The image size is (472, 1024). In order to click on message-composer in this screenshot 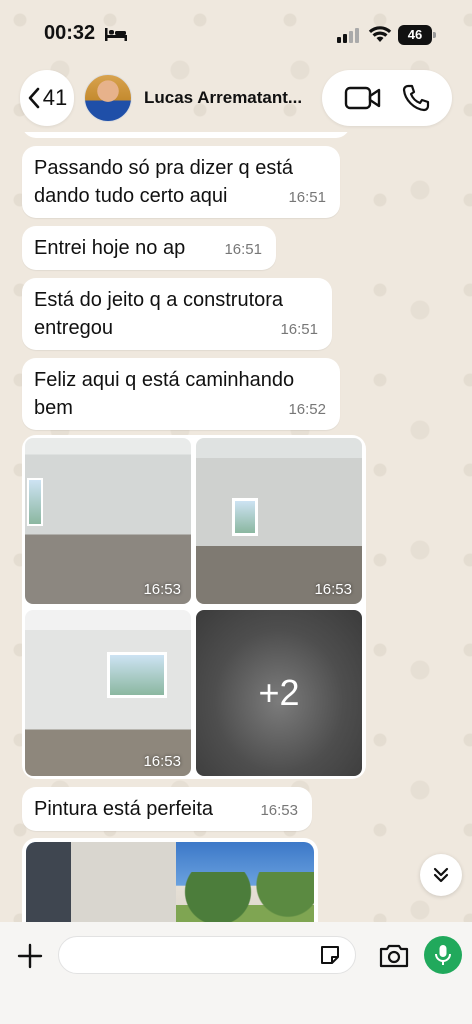, I will do `click(236, 973)`.